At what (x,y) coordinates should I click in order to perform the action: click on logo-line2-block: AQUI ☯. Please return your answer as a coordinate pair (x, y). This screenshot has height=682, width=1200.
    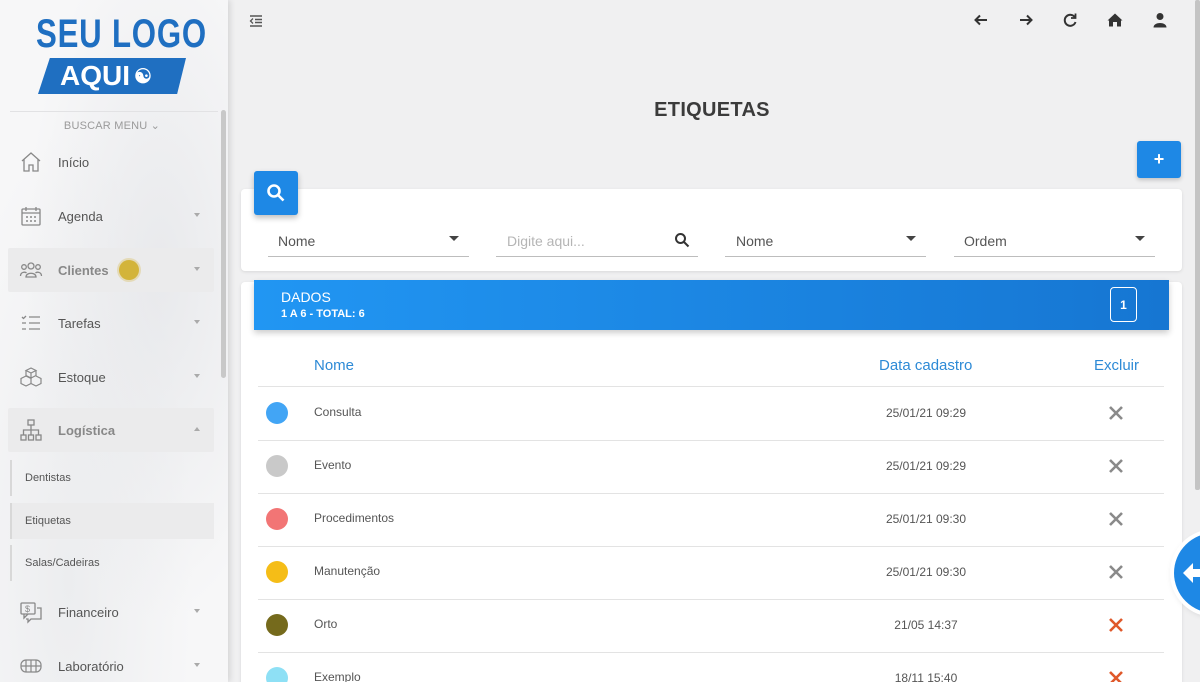
    Looking at the image, I should click on (112, 76).